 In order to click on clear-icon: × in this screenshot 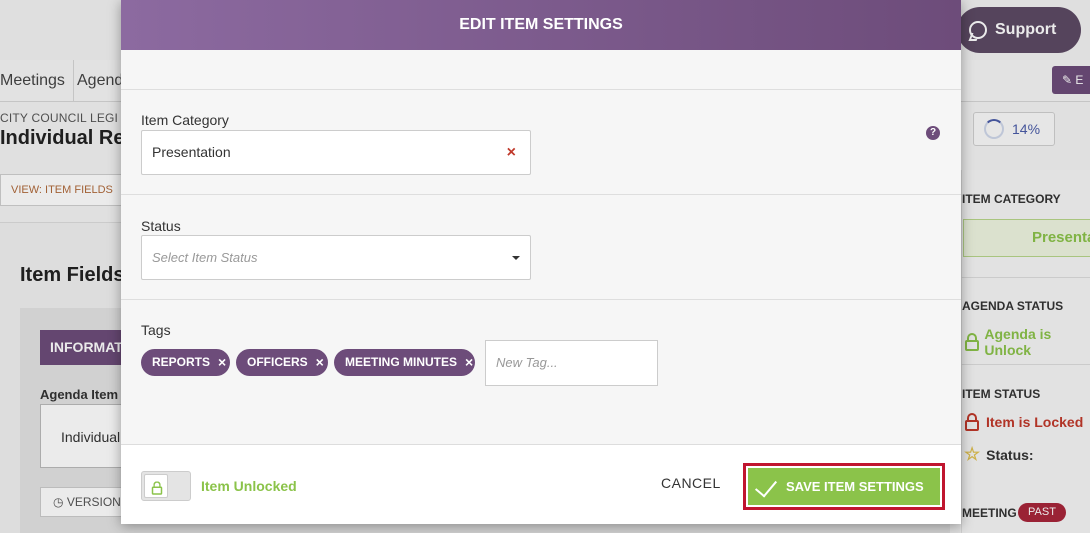, I will do `click(511, 152)`.